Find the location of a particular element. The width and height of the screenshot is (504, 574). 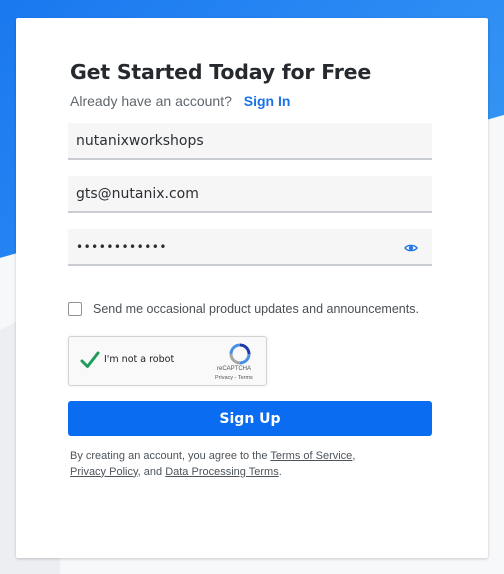

username-input is located at coordinates (250, 140).